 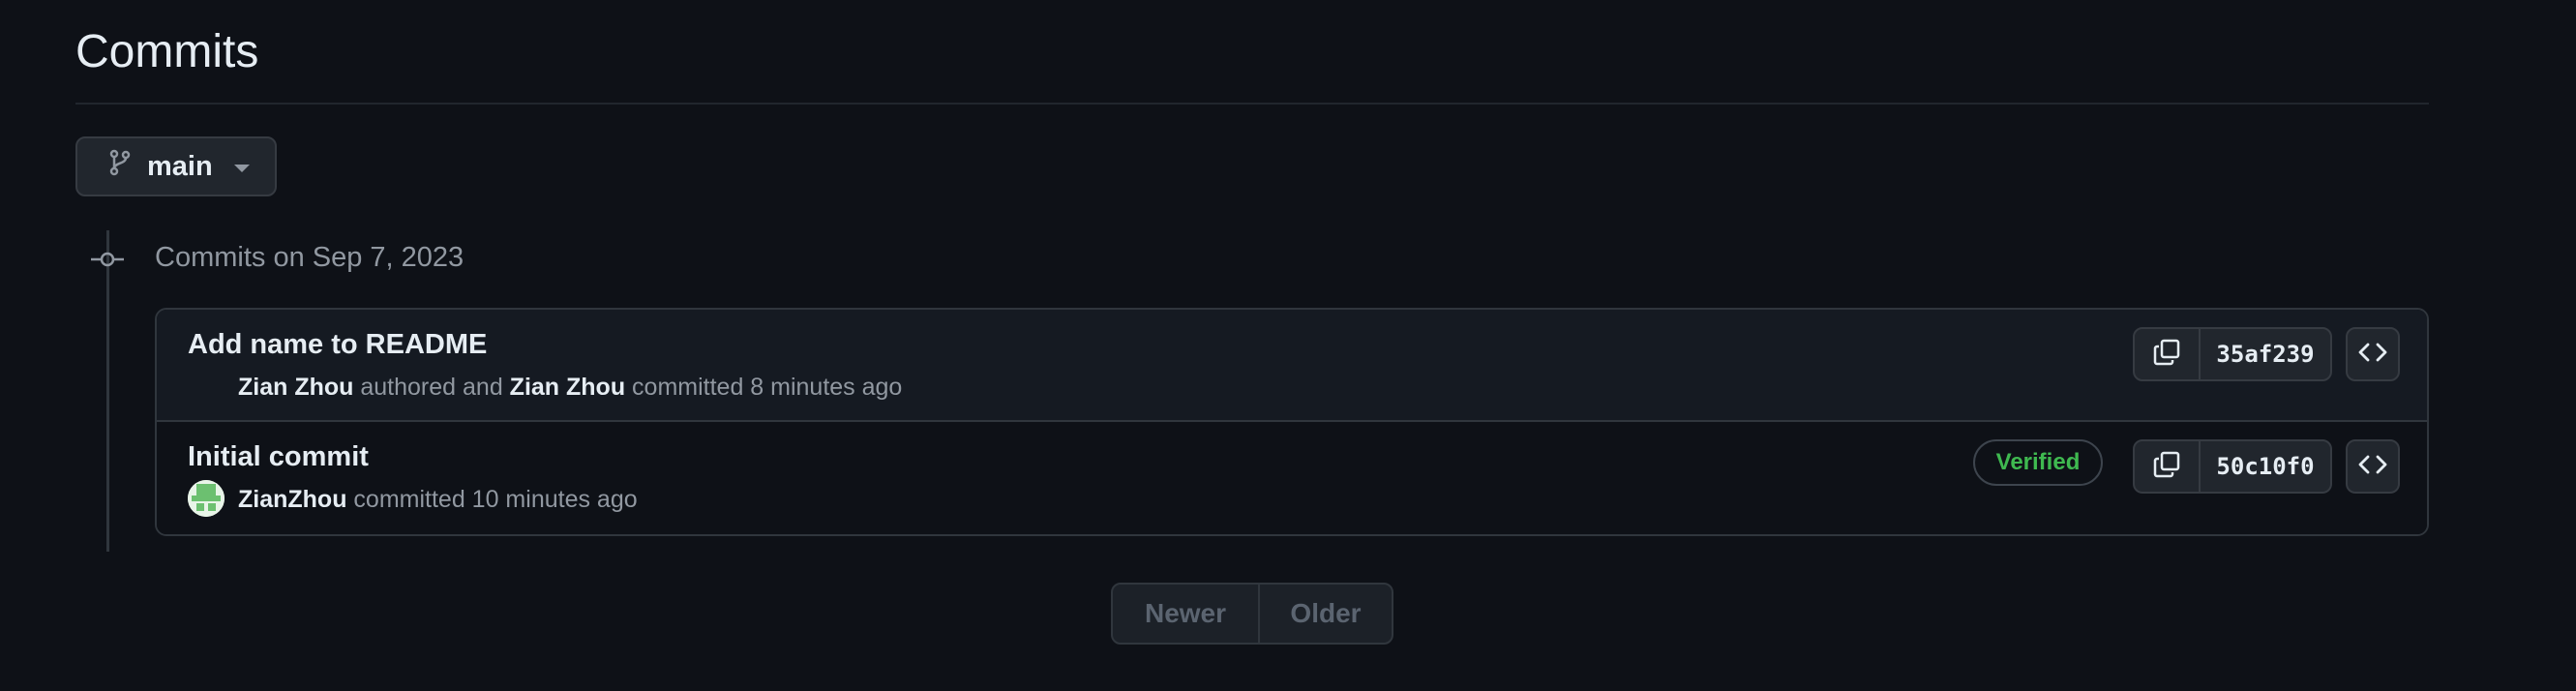 What do you see at coordinates (764, 387) in the screenshot?
I see `committed-text: committed 8 minutes ago` at bounding box center [764, 387].